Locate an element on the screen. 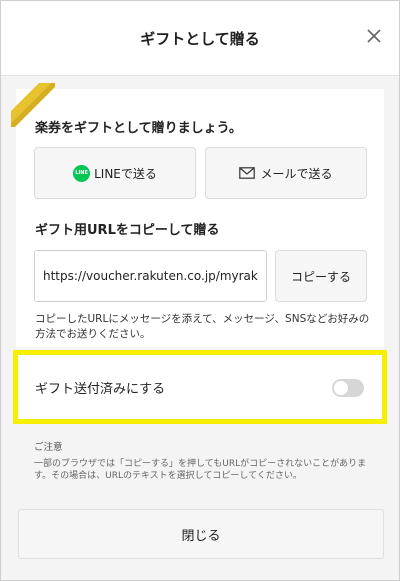 This screenshot has height=581, width=400. close-icon is located at coordinates (374, 36).